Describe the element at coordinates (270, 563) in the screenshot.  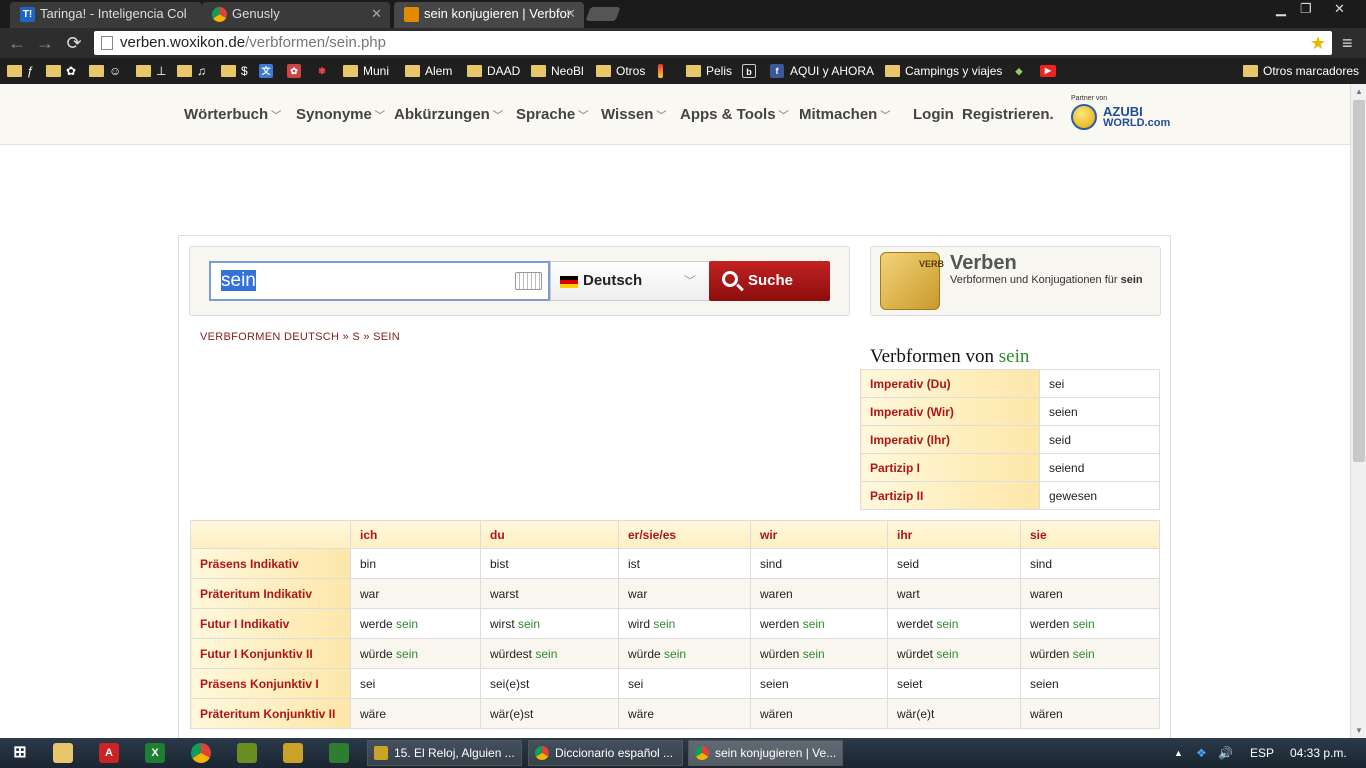
I see `tense-label: Präsens Indikativ` at that location.